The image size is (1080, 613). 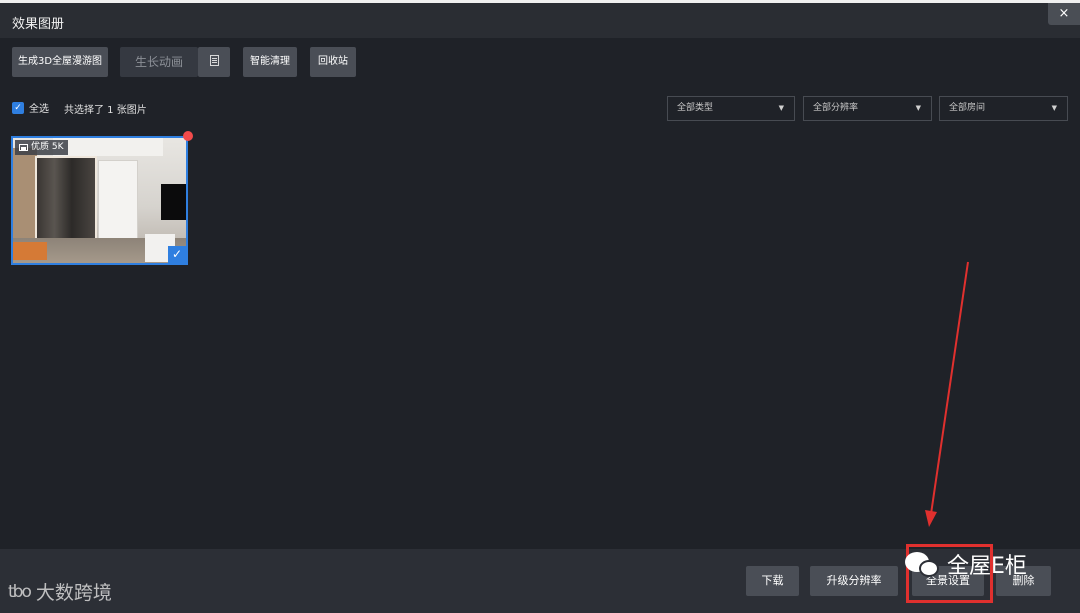 What do you see at coordinates (188, 136) in the screenshot?
I see `new-item-dot` at bounding box center [188, 136].